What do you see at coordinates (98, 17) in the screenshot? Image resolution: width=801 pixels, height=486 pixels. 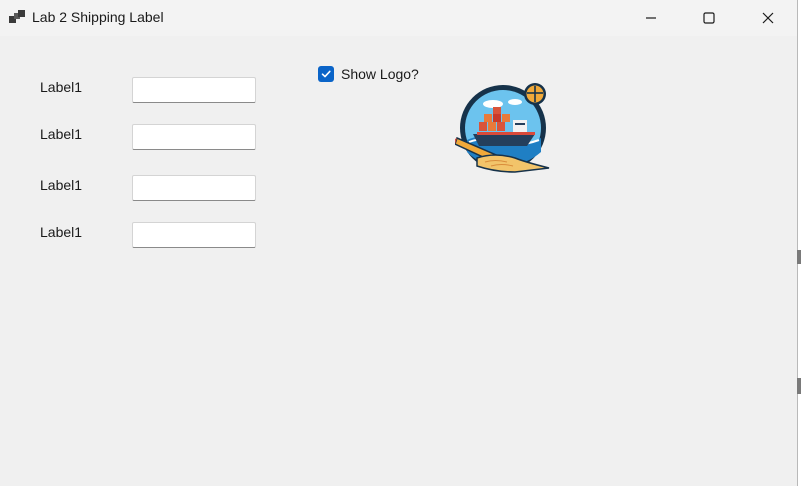 I see `window-title: Lab 2 Shipping Label` at bounding box center [98, 17].